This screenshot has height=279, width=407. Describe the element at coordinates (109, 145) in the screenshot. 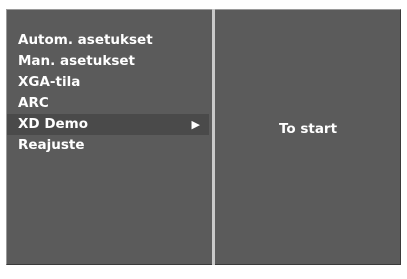

I see `menu-item-reset: Reajuste` at that location.